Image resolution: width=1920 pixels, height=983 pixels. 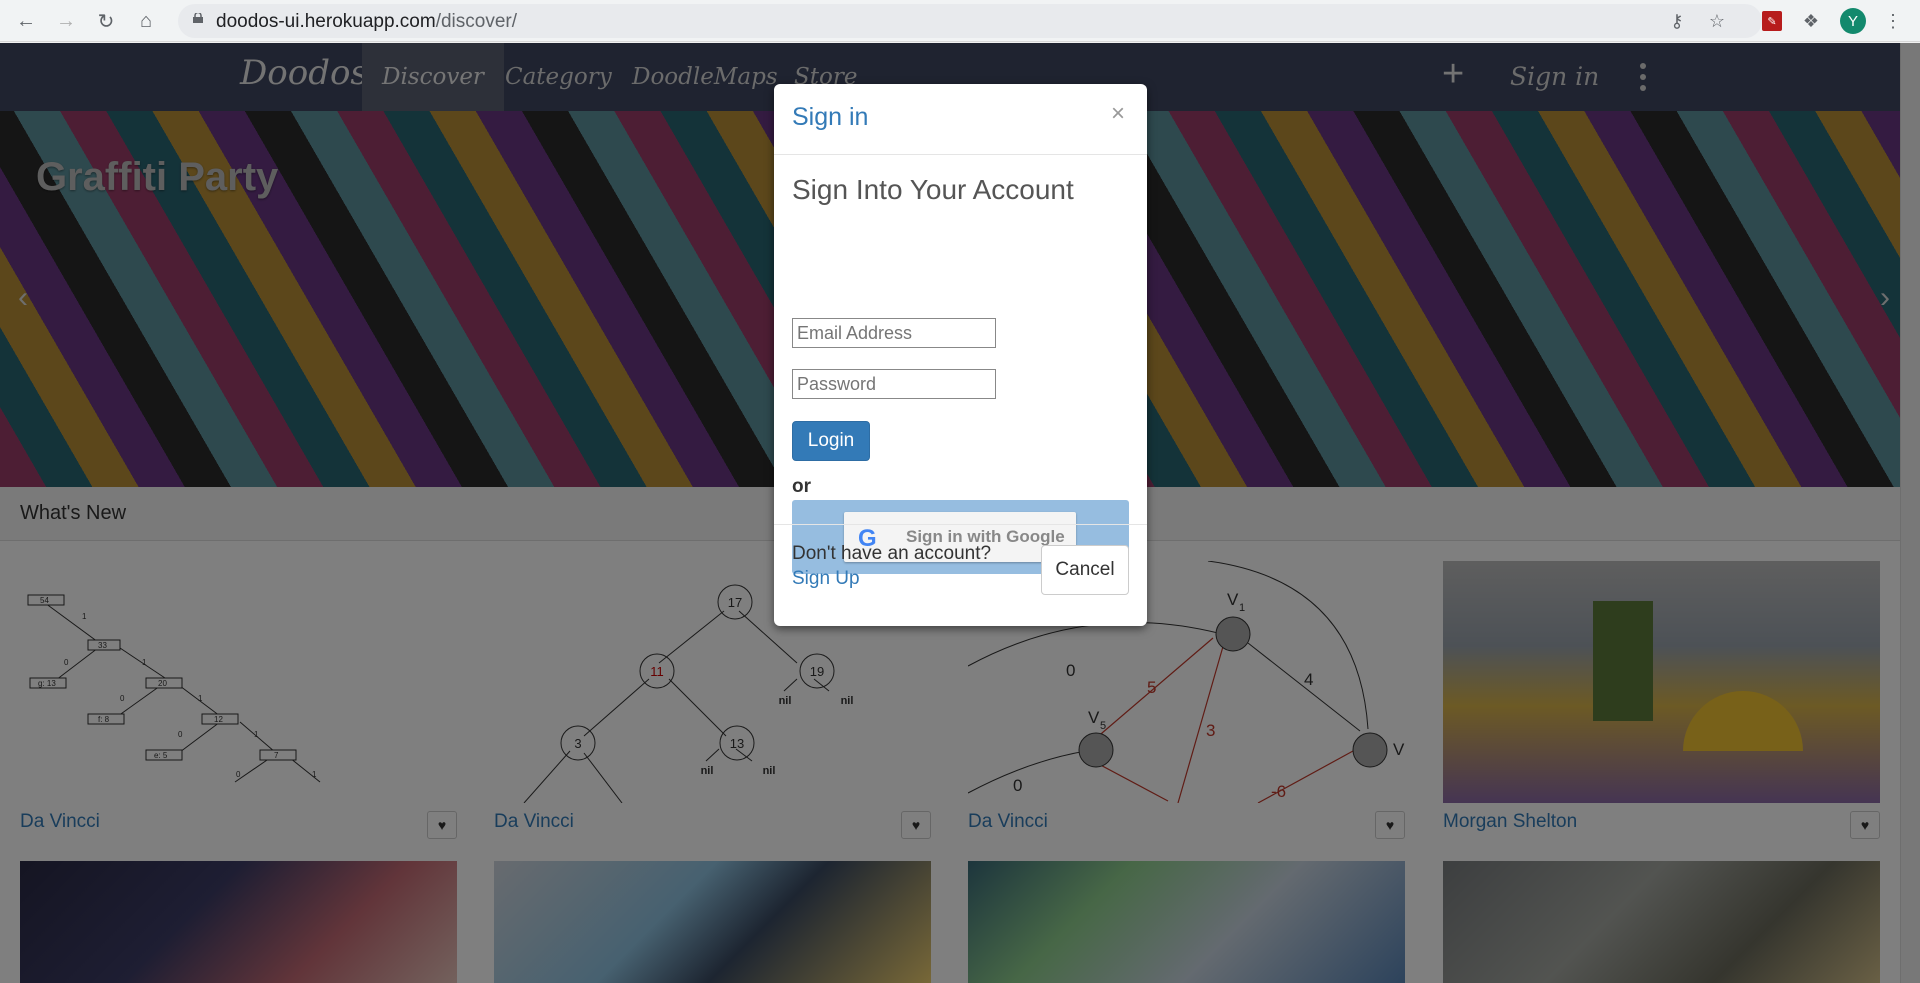 What do you see at coordinates (933, 189) in the screenshot?
I see `form-heading: Sign Into Your Account` at bounding box center [933, 189].